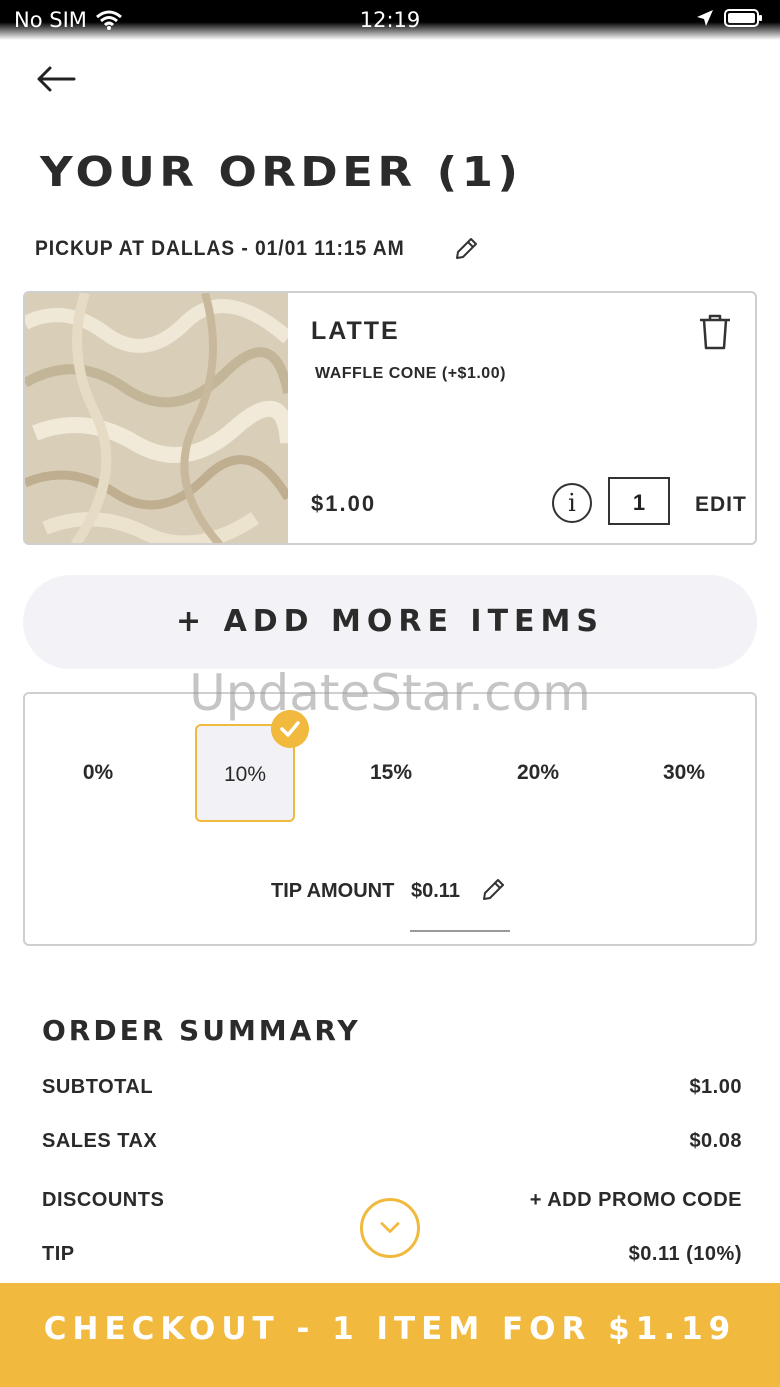 Image resolution: width=780 pixels, height=1387 pixels. Describe the element at coordinates (721, 505) in the screenshot. I see `edit-item-button: EDIT` at that location.